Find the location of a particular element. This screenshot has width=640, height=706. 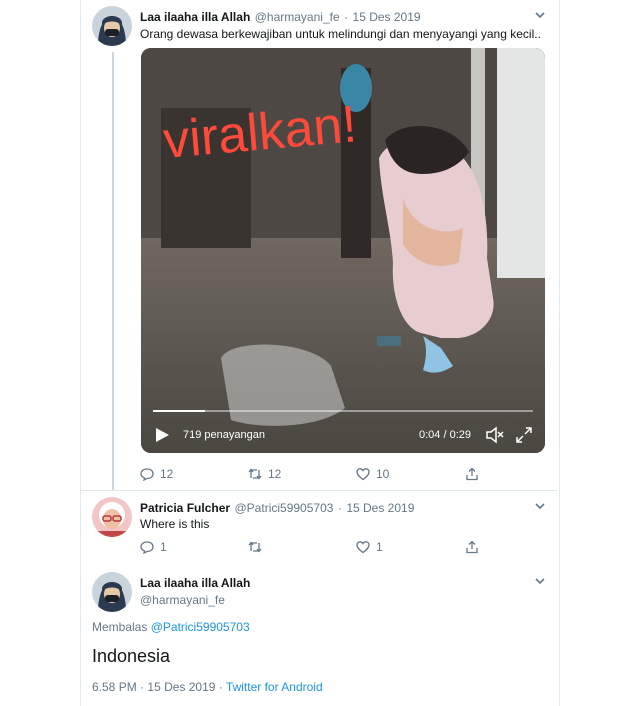

replying-to: Membalas @Patrici59905703 is located at coordinates (171, 627).